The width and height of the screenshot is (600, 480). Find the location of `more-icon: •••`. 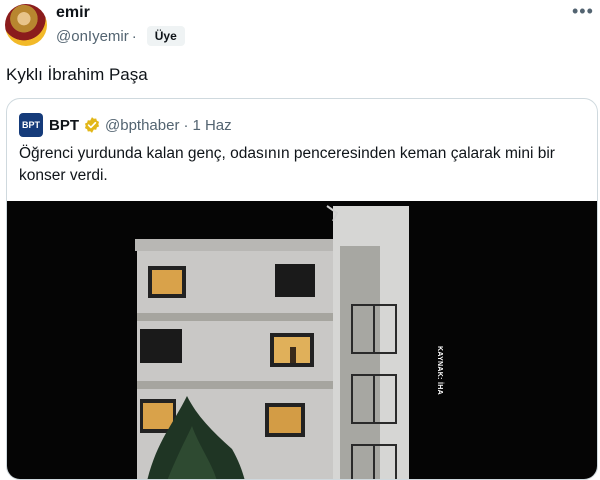

more-icon: ••• is located at coordinates (582, 12).